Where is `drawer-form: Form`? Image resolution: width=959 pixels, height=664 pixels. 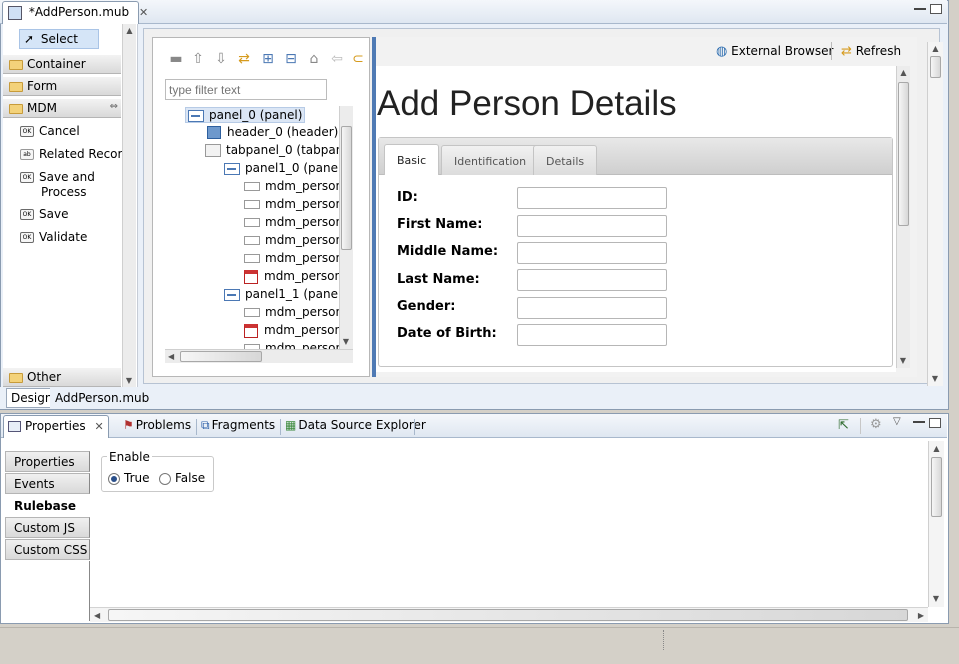 drawer-form: Form is located at coordinates (62, 86).